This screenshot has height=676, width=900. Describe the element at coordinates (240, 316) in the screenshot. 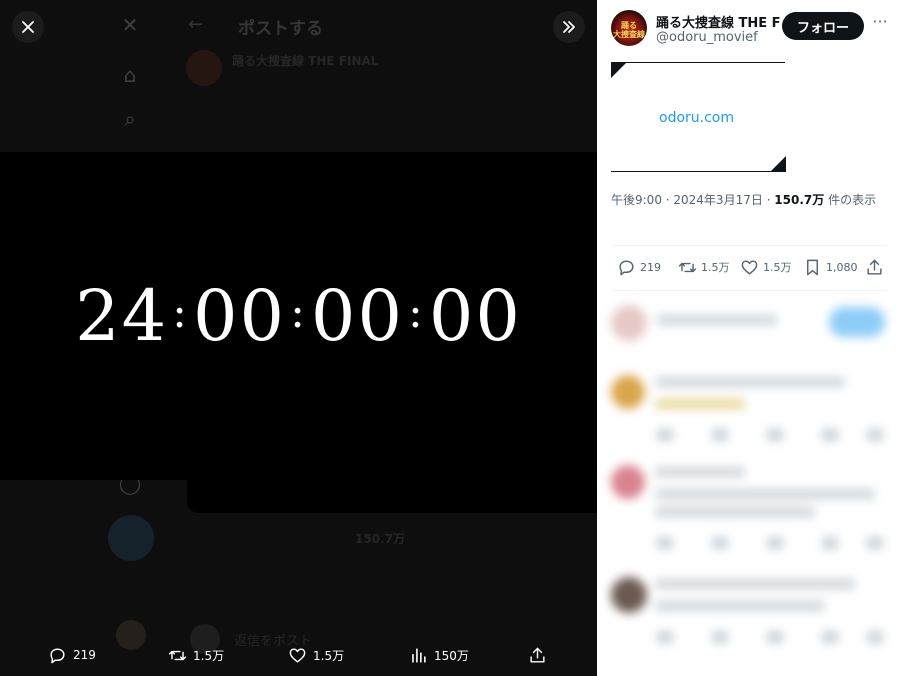

I see `timer-minutes: 00` at that location.